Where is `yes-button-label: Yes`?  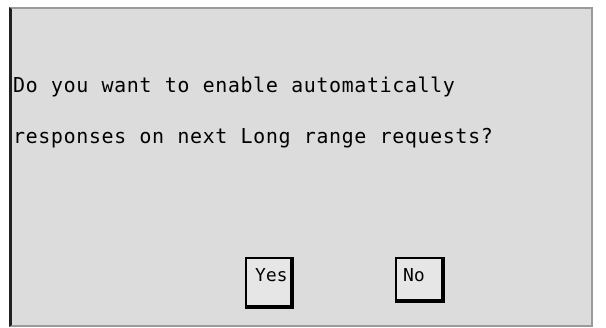
yes-button-label: Yes is located at coordinates (271, 275).